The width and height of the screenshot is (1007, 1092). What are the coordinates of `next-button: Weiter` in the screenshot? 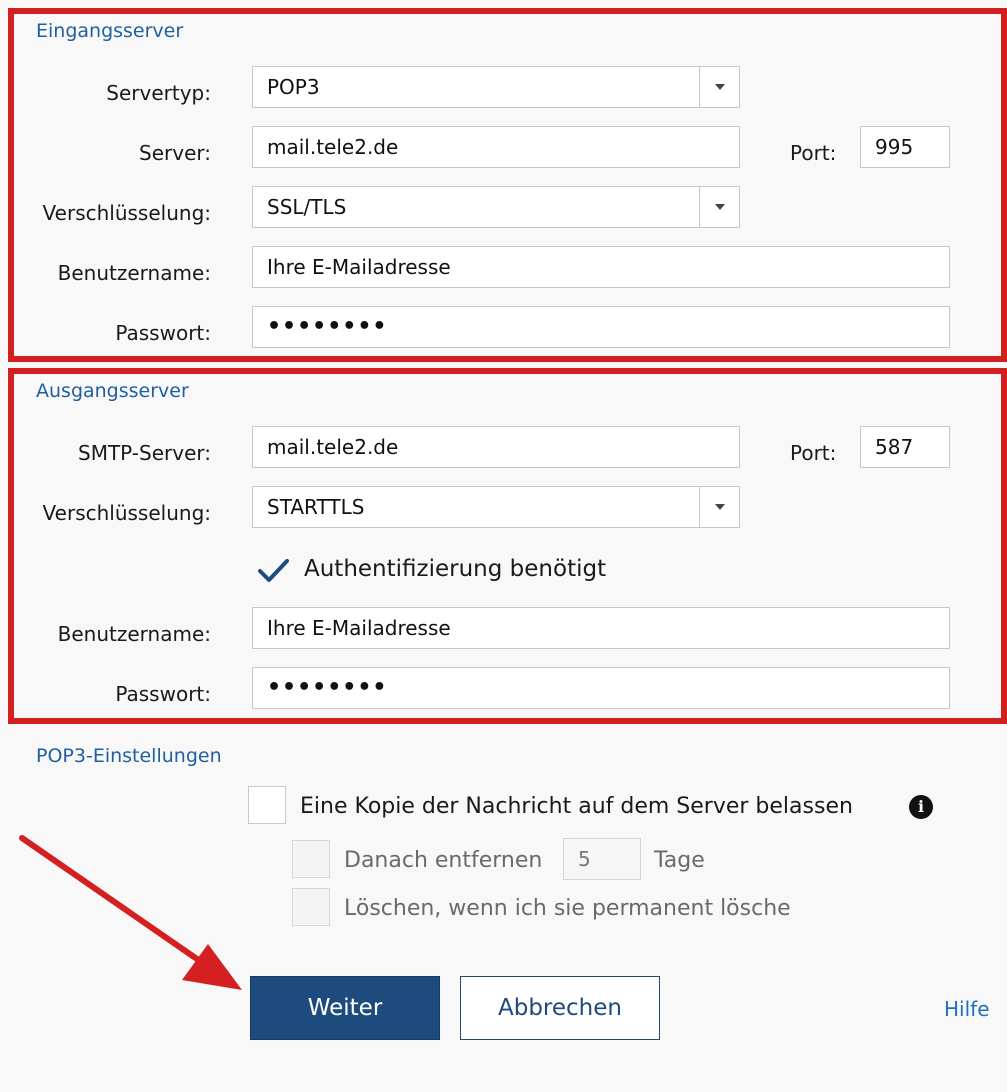 It's located at (345, 1008).